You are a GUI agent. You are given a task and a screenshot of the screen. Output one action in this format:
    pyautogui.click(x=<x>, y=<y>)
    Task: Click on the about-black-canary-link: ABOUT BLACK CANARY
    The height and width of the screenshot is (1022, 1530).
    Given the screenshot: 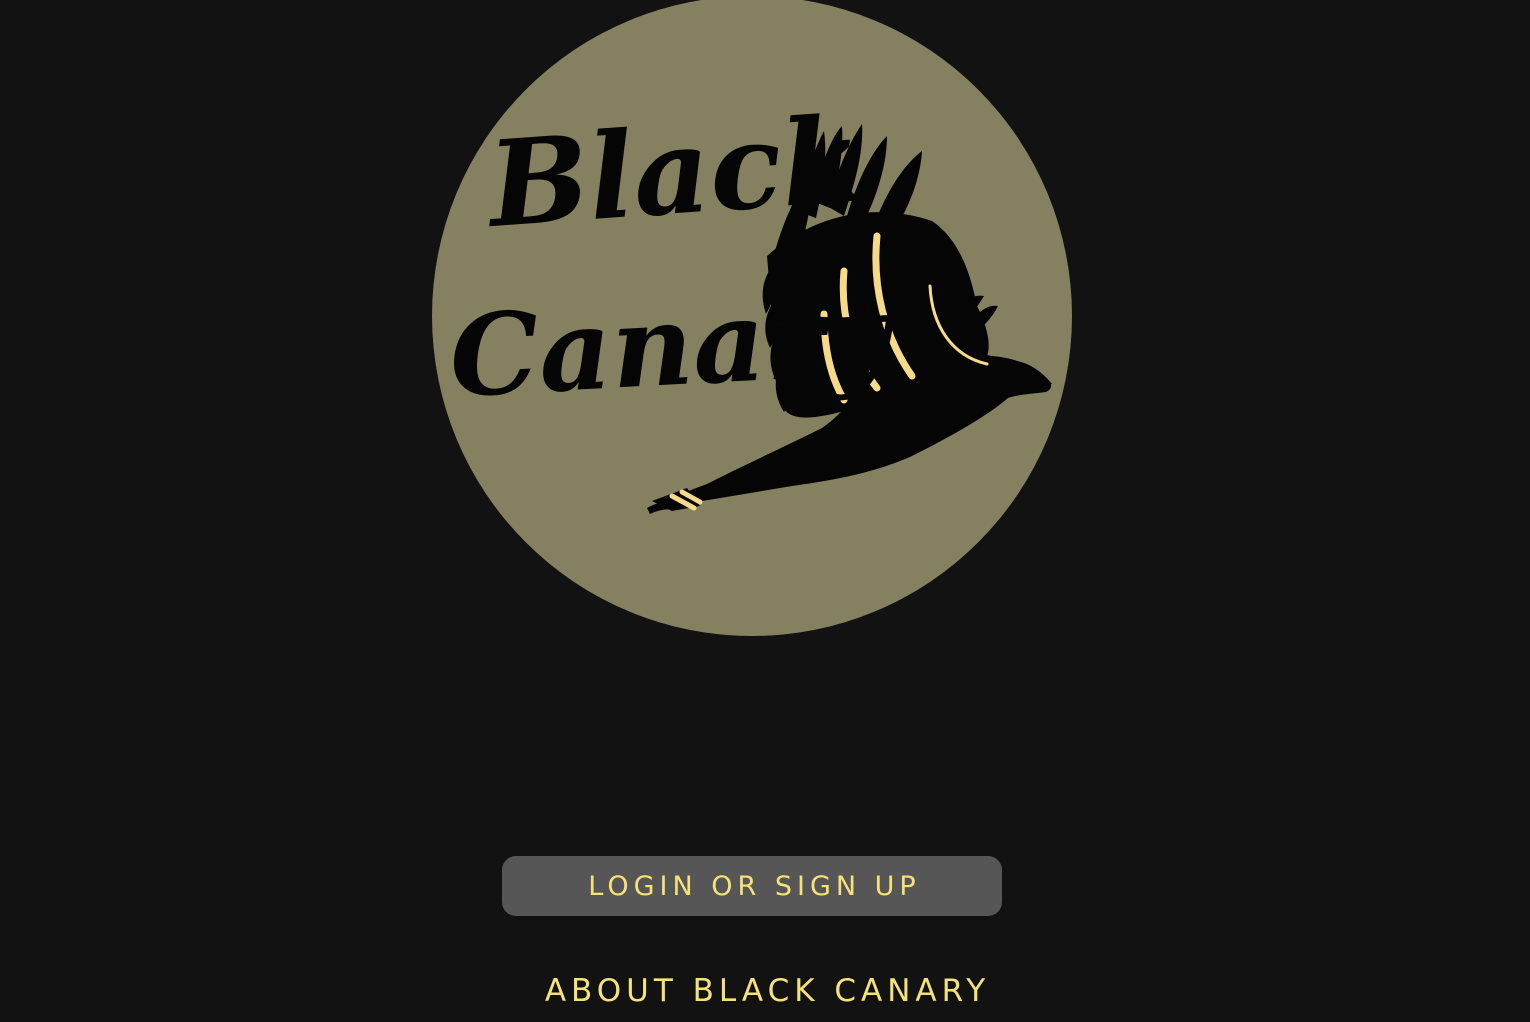 What is the action you would take?
    pyautogui.click(x=765, y=991)
    